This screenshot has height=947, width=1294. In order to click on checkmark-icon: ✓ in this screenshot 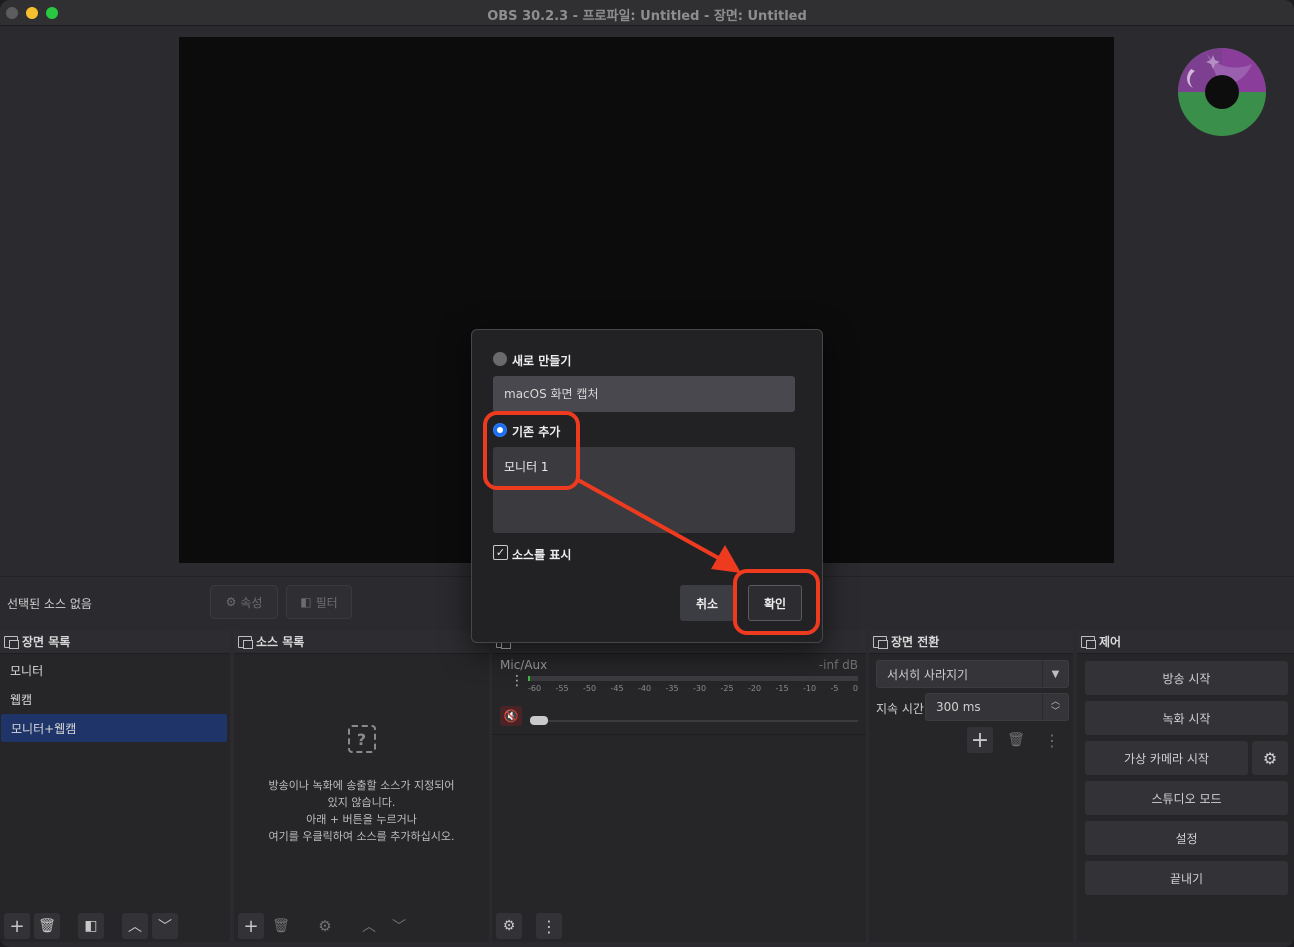, I will do `click(500, 552)`.